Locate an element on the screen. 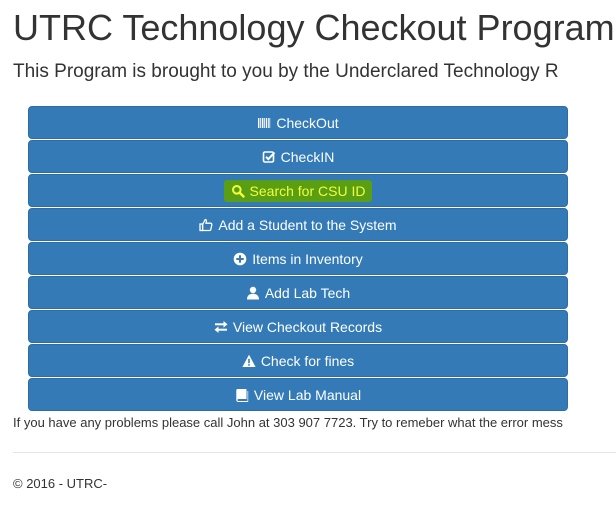  view-checkout-records-button: View Checkout Records is located at coordinates (298, 326).